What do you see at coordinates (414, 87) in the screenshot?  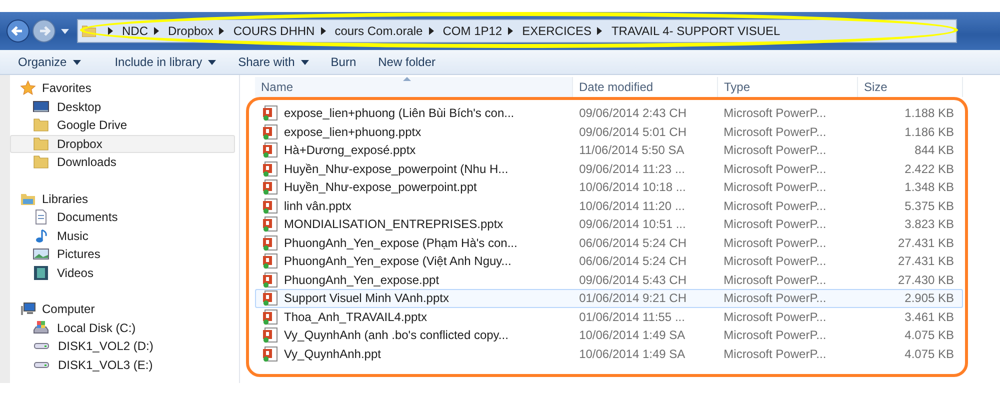 I see `column-header: Name` at bounding box center [414, 87].